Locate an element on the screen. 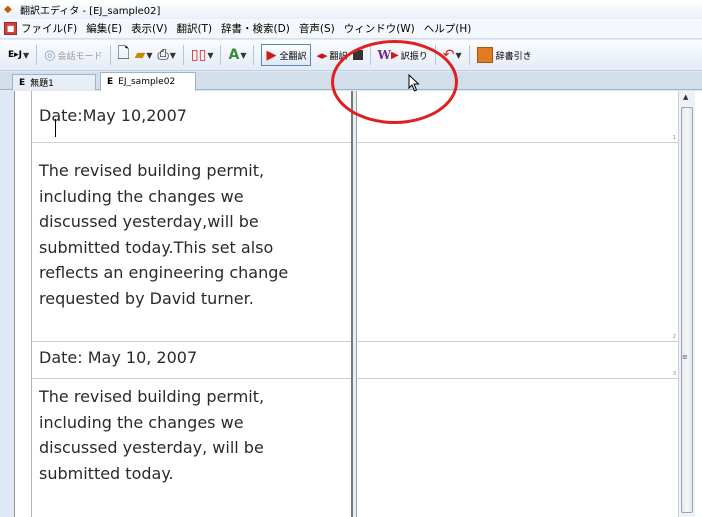 The image size is (702, 517). menu-window: ウィンドウ(W) is located at coordinates (379, 28).